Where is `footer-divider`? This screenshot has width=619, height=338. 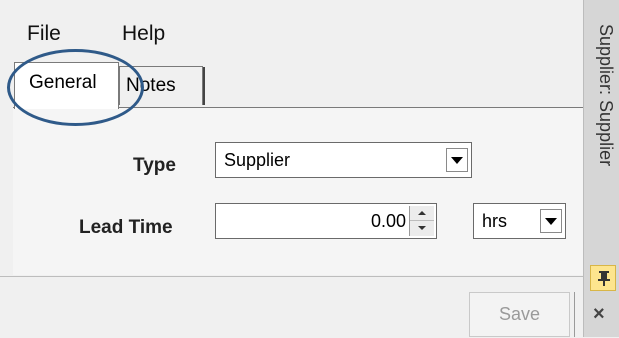 footer-divider is located at coordinates (574, 314).